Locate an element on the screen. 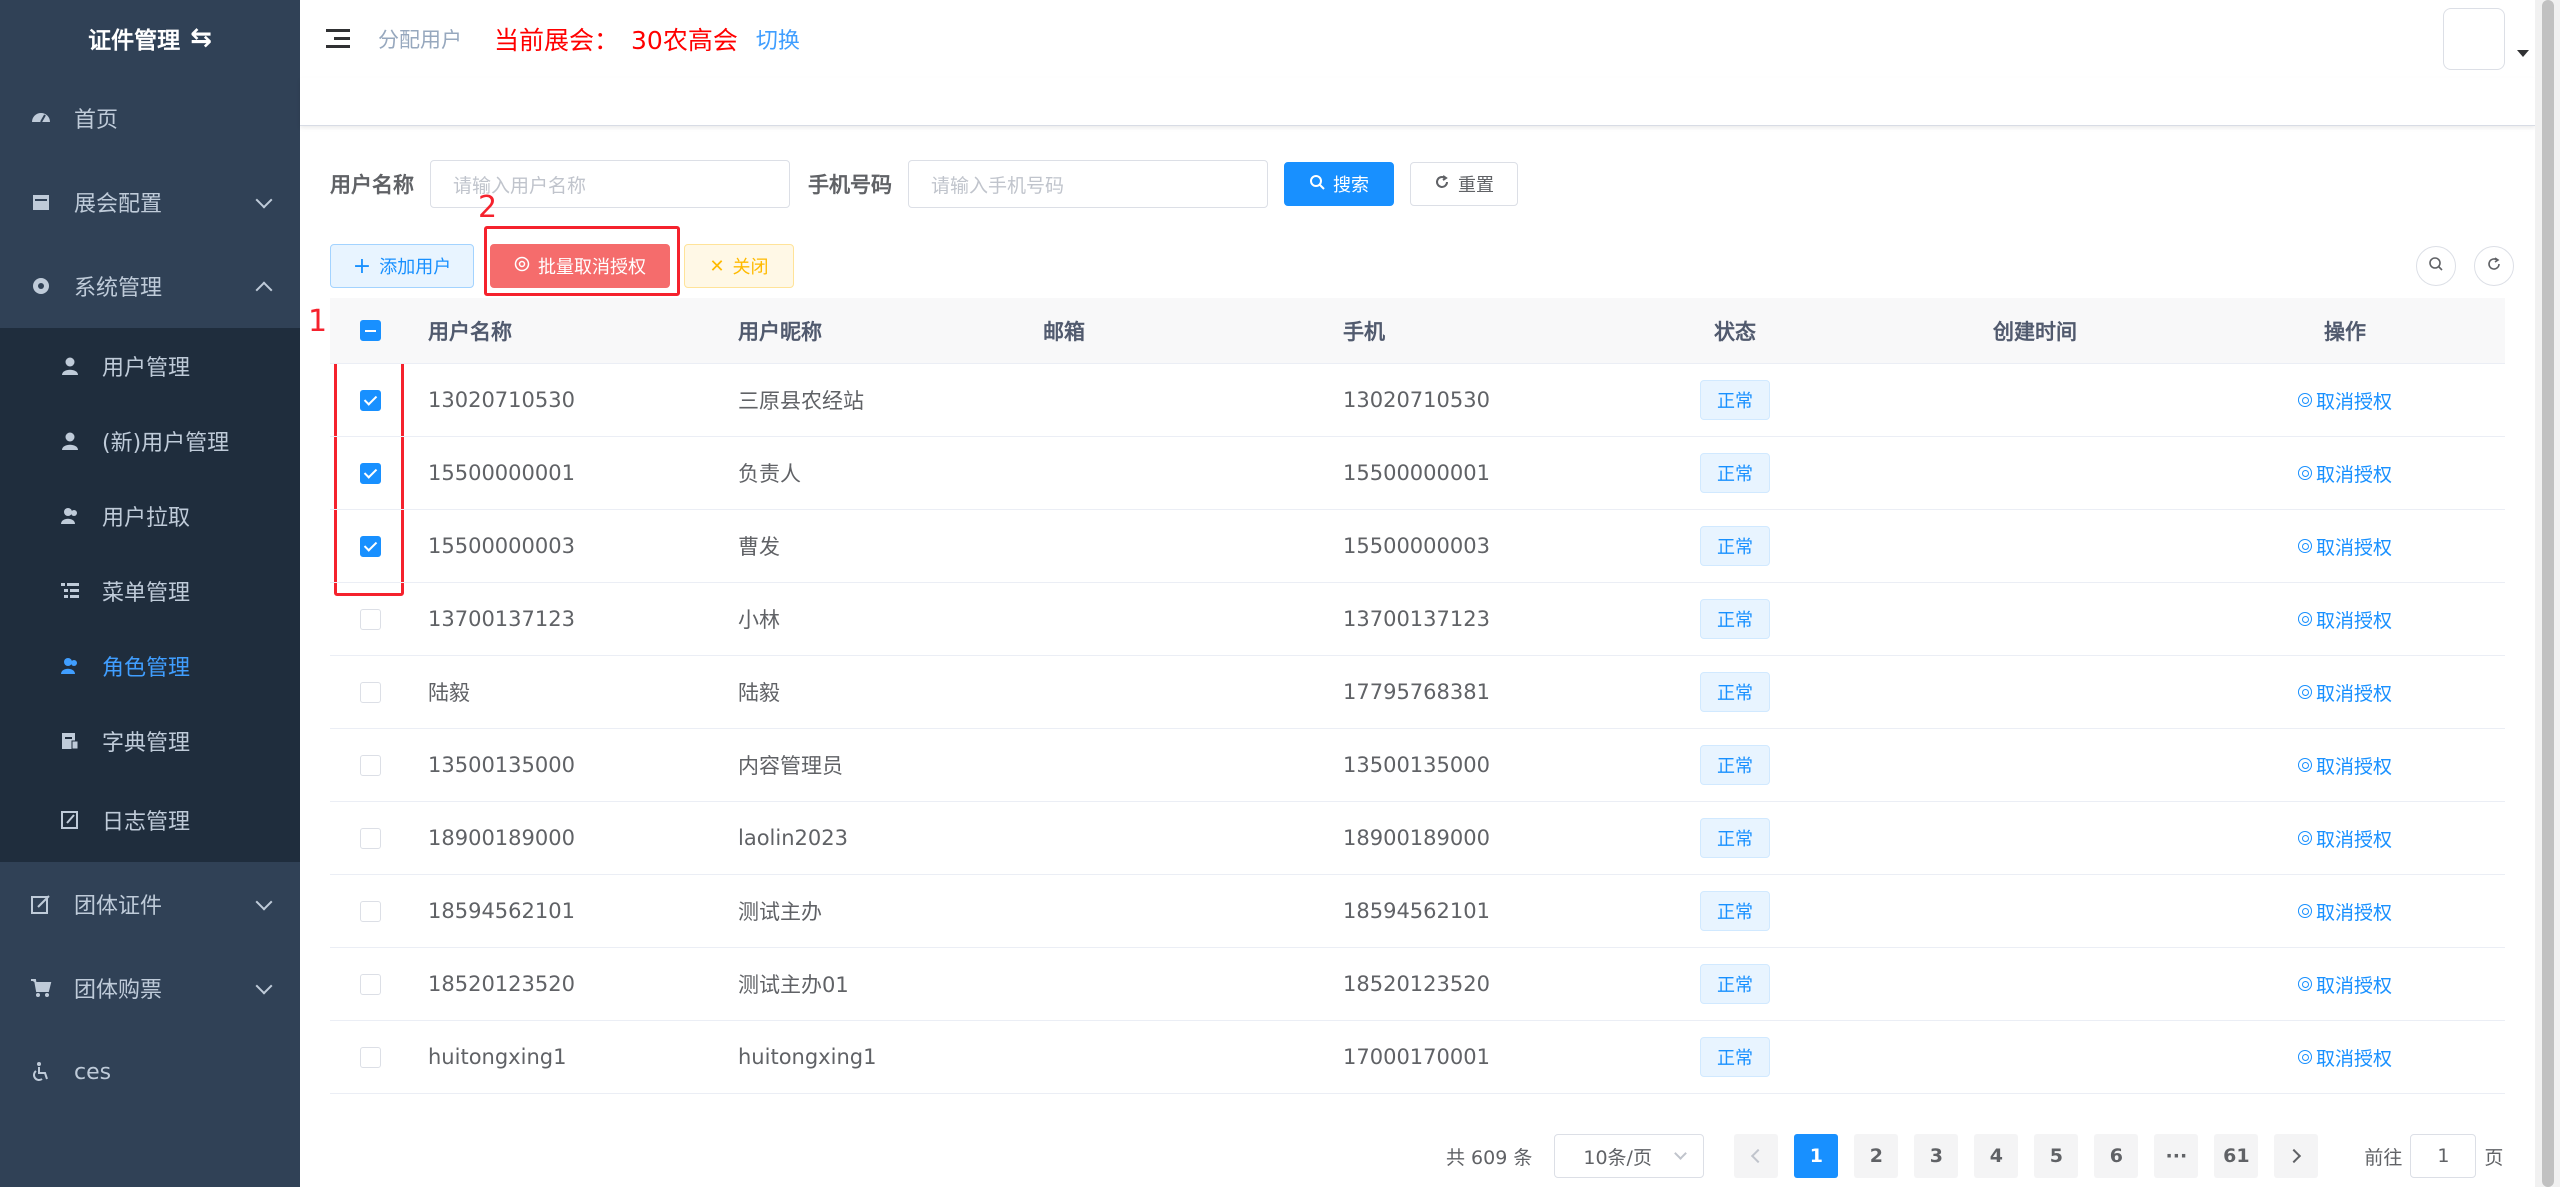 The height and width of the screenshot is (1187, 2560). sidebar-item-dict-manage: 字典管理 is located at coordinates (150, 740).